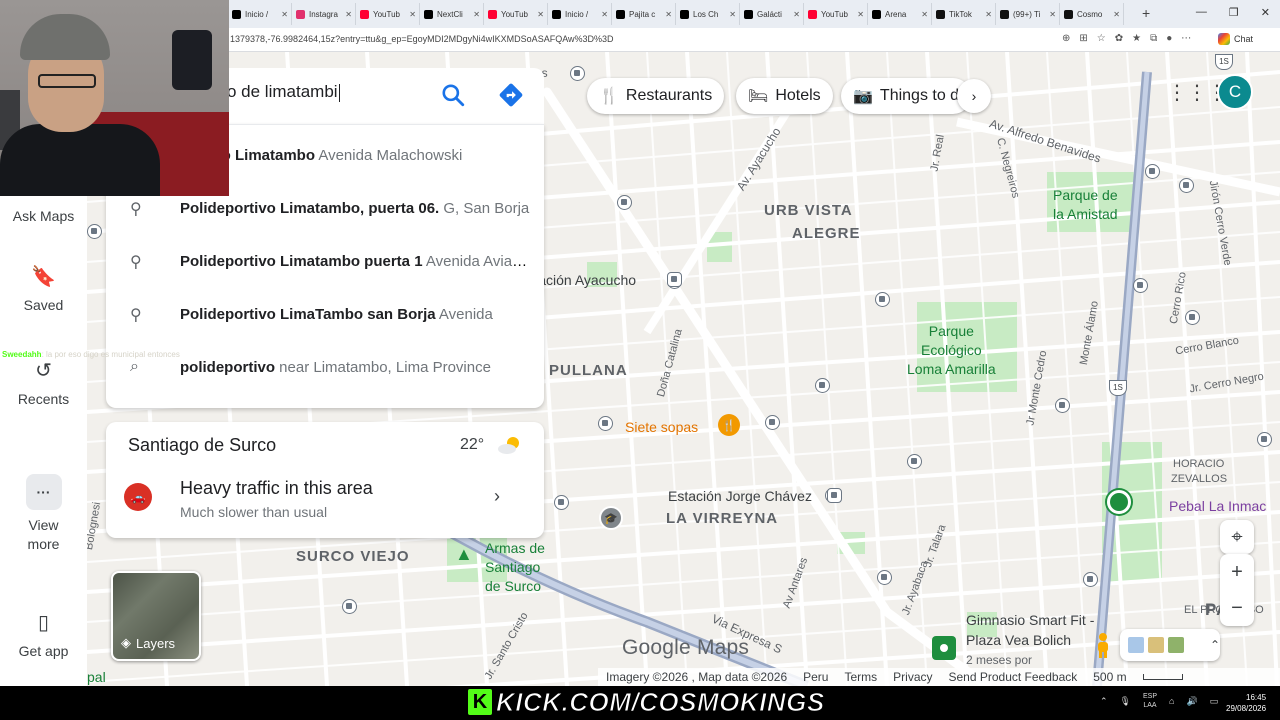 The image size is (1280, 720). Describe the element at coordinates (43, 634) in the screenshot. I see `rail-get-app: ▯ Get app` at that location.